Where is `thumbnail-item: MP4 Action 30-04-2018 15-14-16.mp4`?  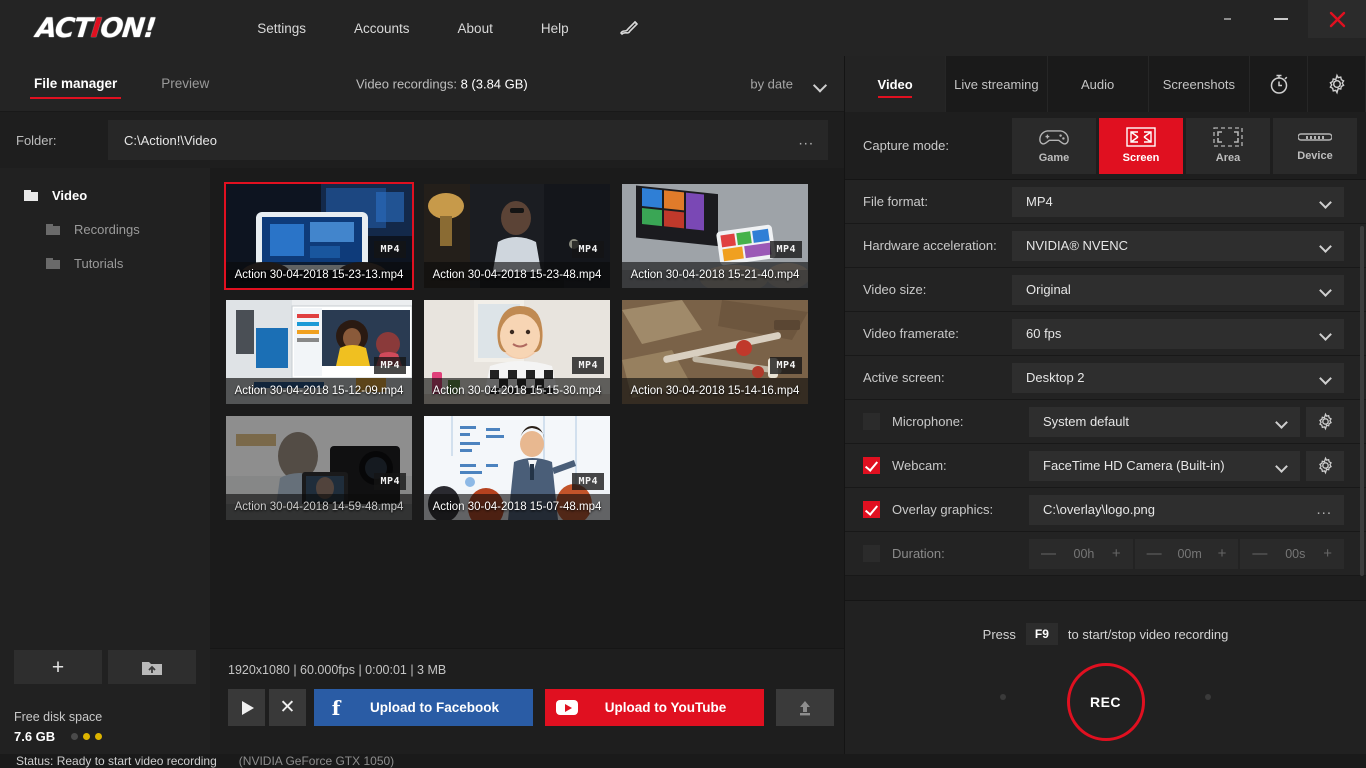
thumbnail-item: MP4 Action 30-04-2018 15-14-16.mp4 is located at coordinates (715, 352).